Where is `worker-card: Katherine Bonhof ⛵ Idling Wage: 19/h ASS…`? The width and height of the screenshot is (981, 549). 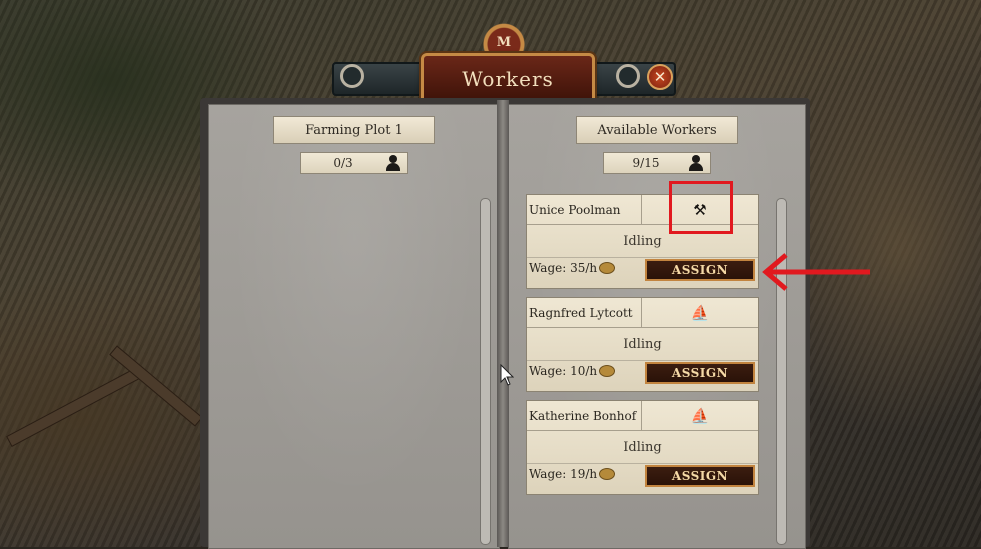 worker-card: Katherine Bonhof ⛵ Idling Wage: 19/h ASS… is located at coordinates (642, 447).